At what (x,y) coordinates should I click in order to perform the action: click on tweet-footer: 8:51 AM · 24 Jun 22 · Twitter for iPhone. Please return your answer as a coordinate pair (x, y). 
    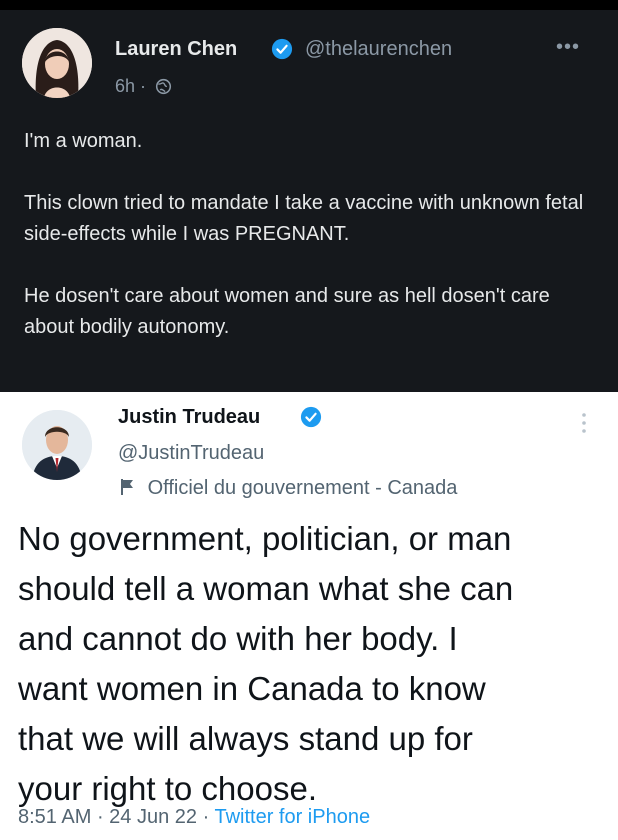
    Looking at the image, I should click on (194, 817).